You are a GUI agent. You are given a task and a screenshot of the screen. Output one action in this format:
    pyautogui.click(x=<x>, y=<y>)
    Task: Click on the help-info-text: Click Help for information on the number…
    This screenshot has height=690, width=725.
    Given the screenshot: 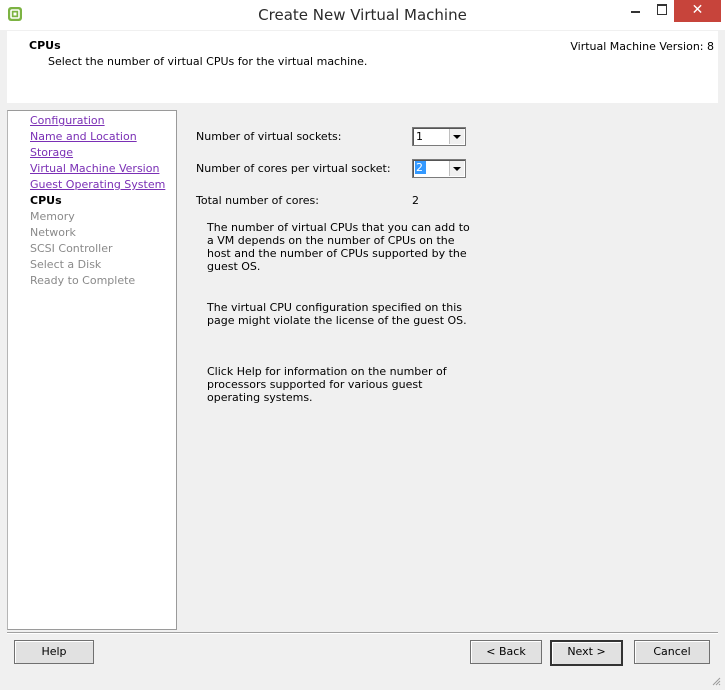 What is the action you would take?
    pyautogui.click(x=327, y=384)
    